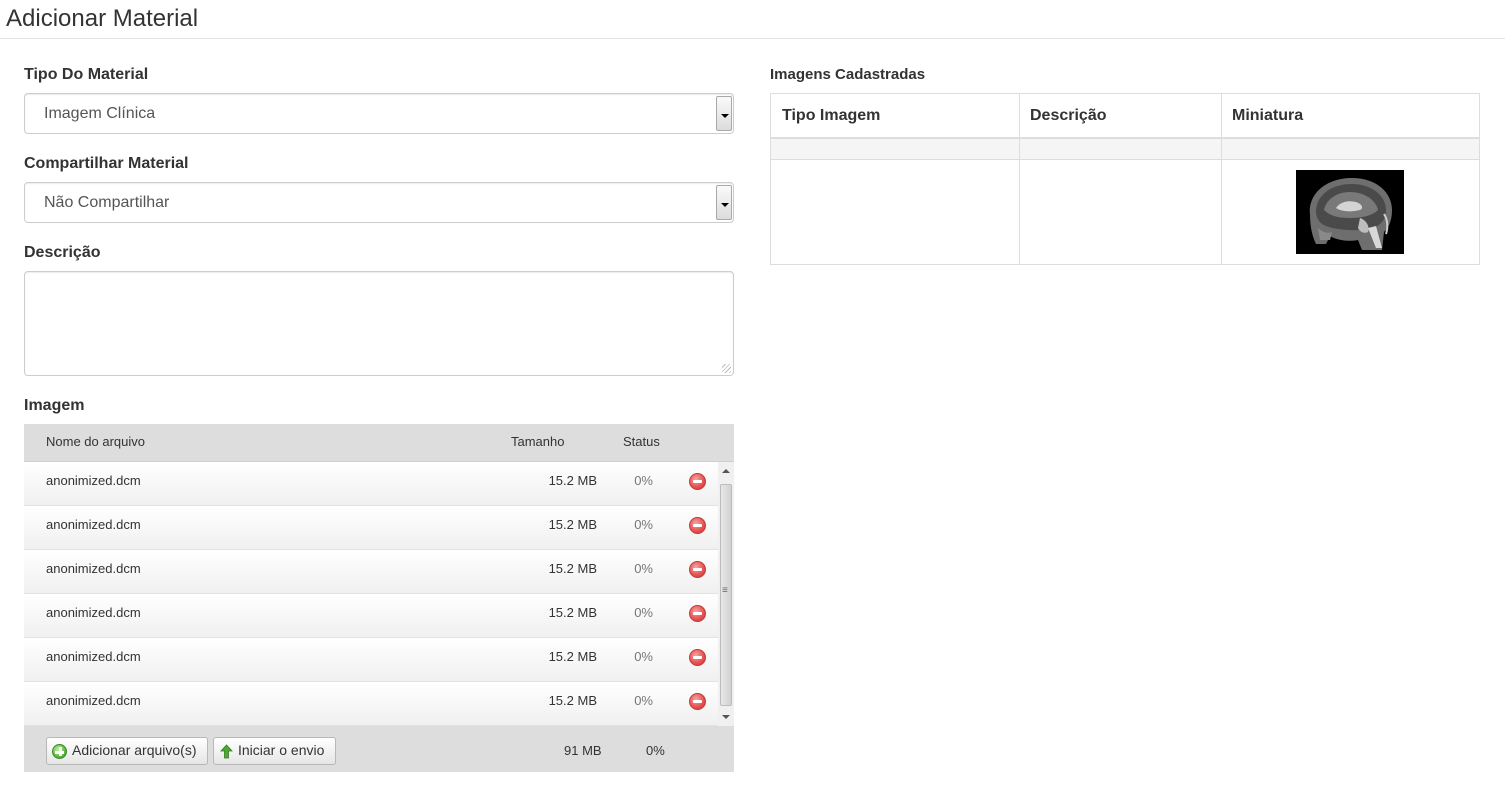  Describe the element at coordinates (134, 750) in the screenshot. I see `add-files-label: Adicionar arquivo(s)` at that location.